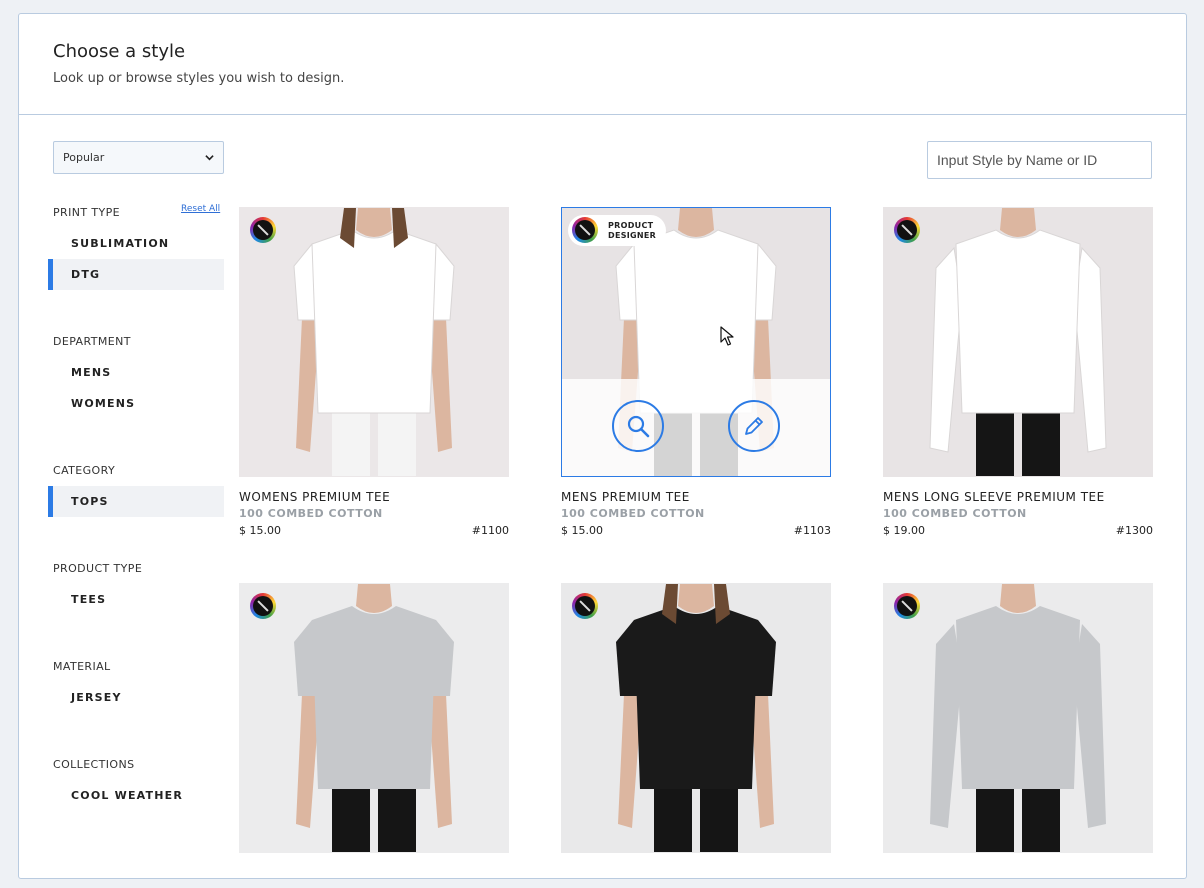 The height and width of the screenshot is (888, 1204). I want to click on filter-heading-category: CATEGORY, so click(84, 470).